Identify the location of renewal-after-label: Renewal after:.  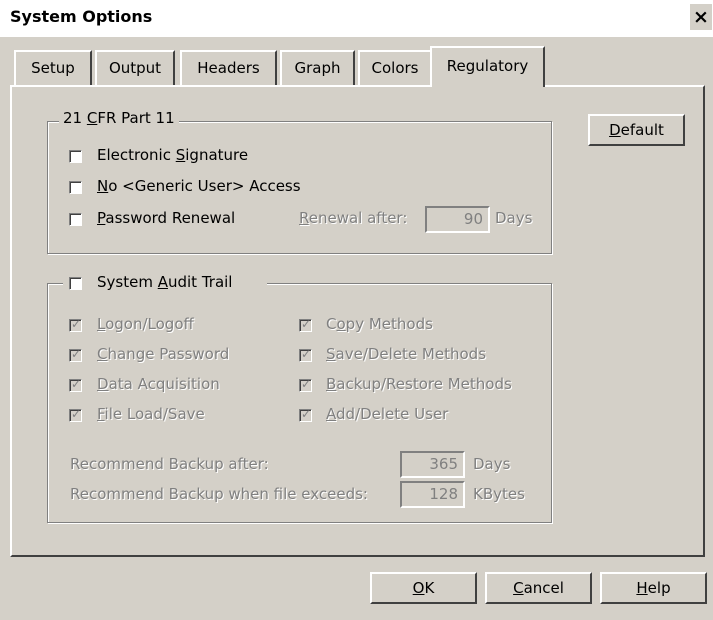
(353, 218).